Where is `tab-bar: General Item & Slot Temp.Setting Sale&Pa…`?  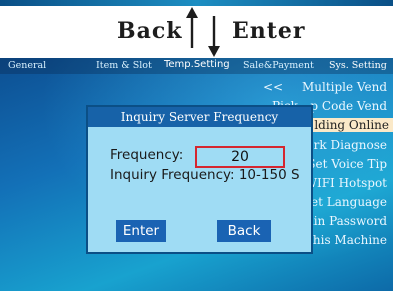 tab-bar: General Item & Slot Temp.Setting Sale&Pa… is located at coordinates (196, 66).